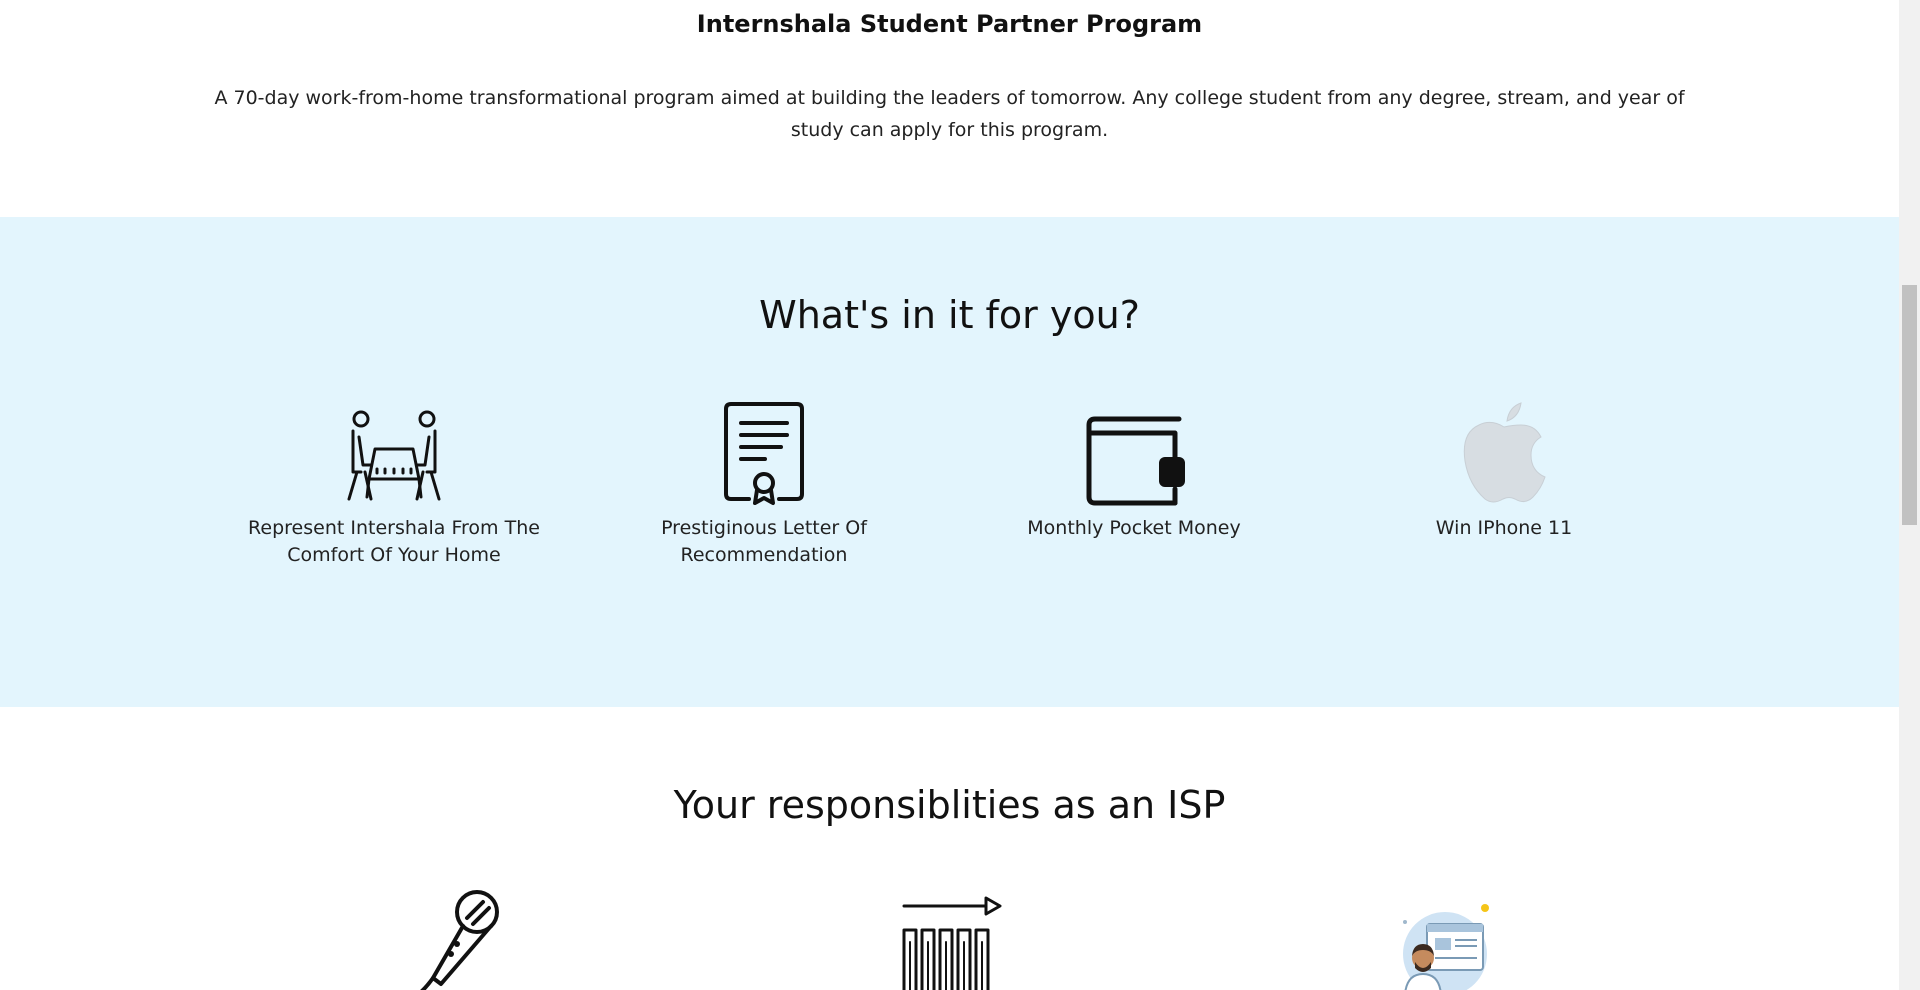  I want to click on apple-logo-icon, so click(1504, 452).